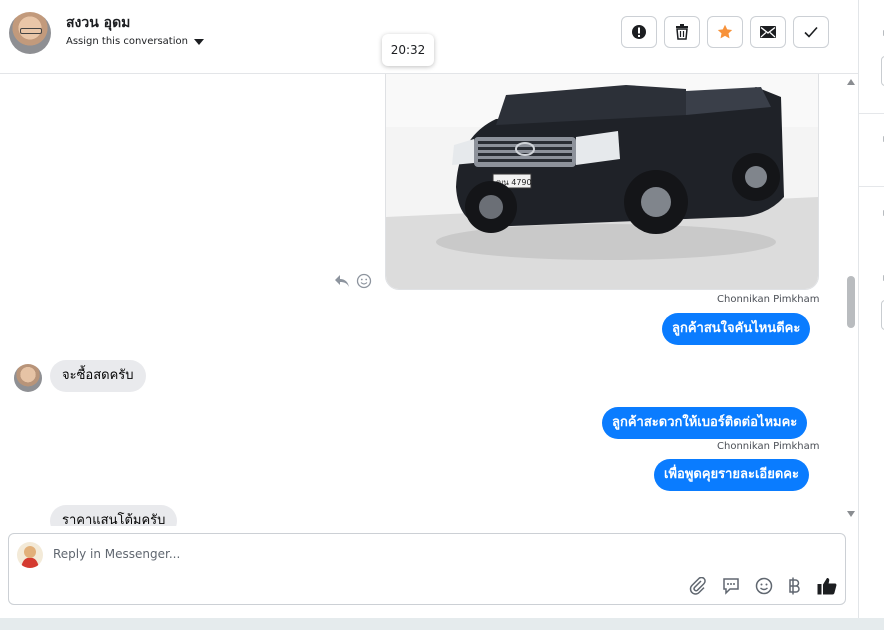 The width and height of the screenshot is (884, 630). I want to click on baht-icon, so click(794, 586).